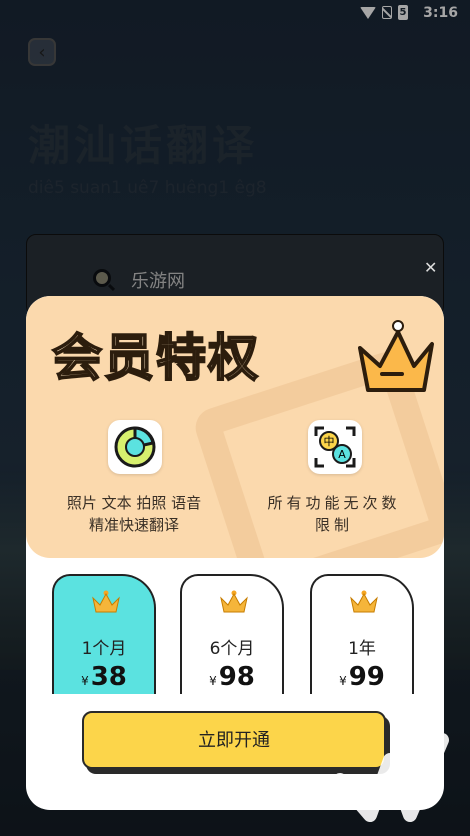 This screenshot has width=470, height=836. I want to click on plan-price: ¥98, so click(232, 677).